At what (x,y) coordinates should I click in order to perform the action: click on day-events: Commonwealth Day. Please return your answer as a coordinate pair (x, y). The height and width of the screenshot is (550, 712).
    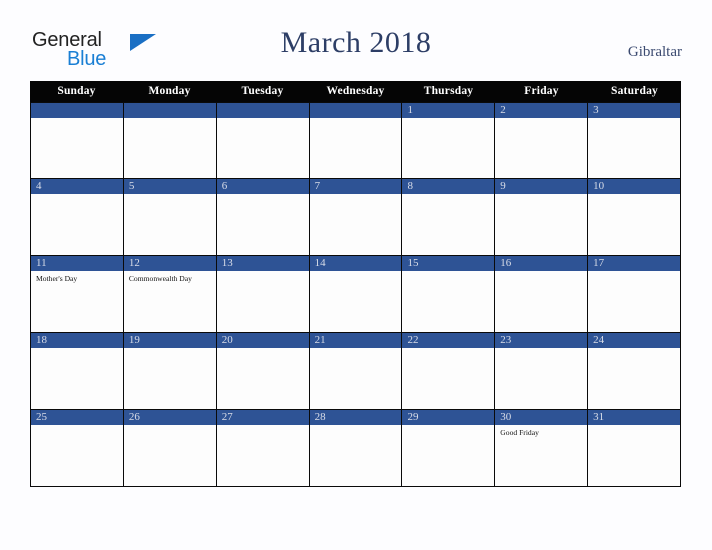
    Looking at the image, I should click on (170, 277).